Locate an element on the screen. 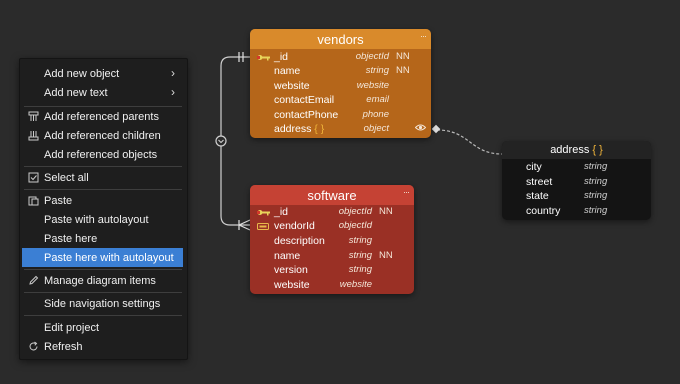 The height and width of the screenshot is (384, 680). menu-item-side-navigation-settings: Side navigation settings is located at coordinates (102, 303).